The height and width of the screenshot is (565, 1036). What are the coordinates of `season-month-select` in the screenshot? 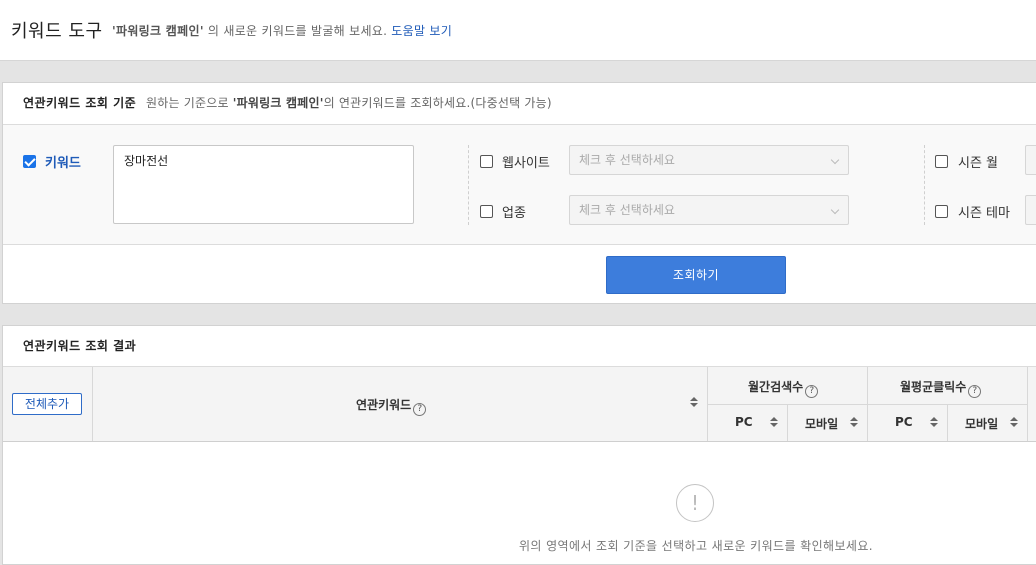 It's located at (1030, 160).